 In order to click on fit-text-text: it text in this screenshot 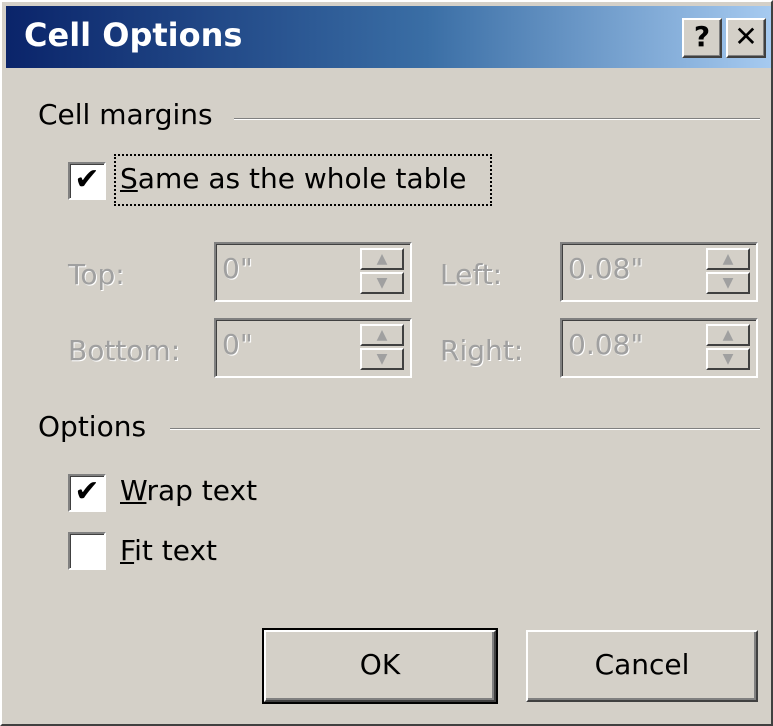, I will do `click(175, 550)`.